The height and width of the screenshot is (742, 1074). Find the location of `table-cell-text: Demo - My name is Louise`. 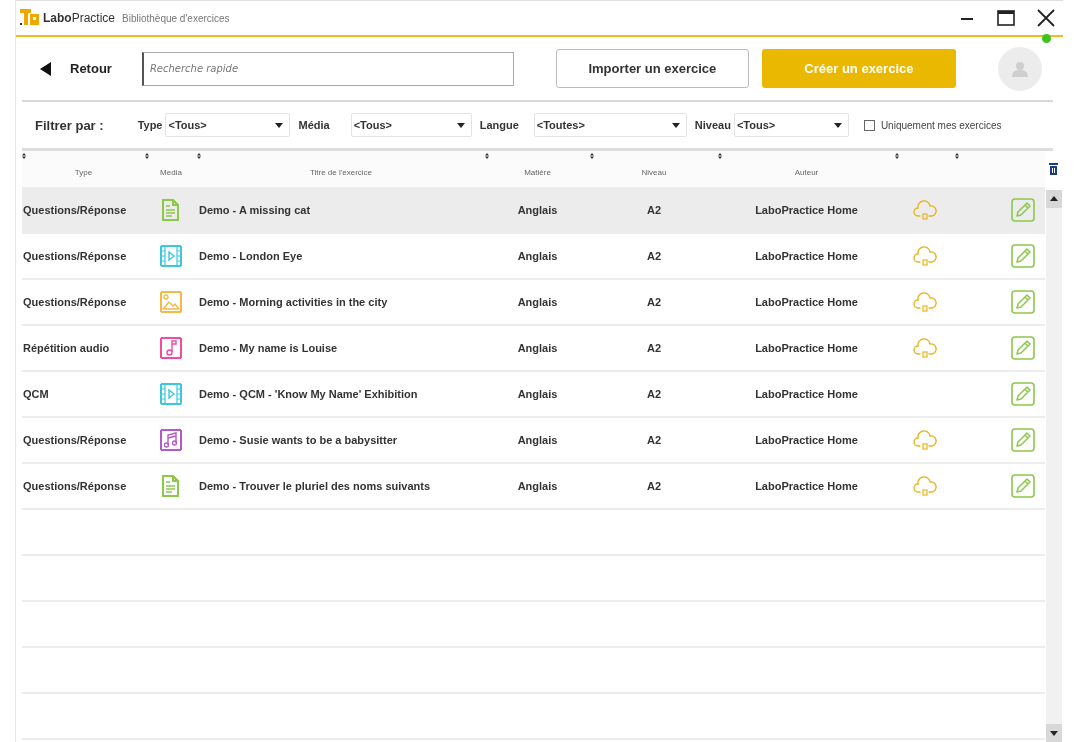

table-cell-text: Demo - My name is Louise is located at coordinates (268, 348).